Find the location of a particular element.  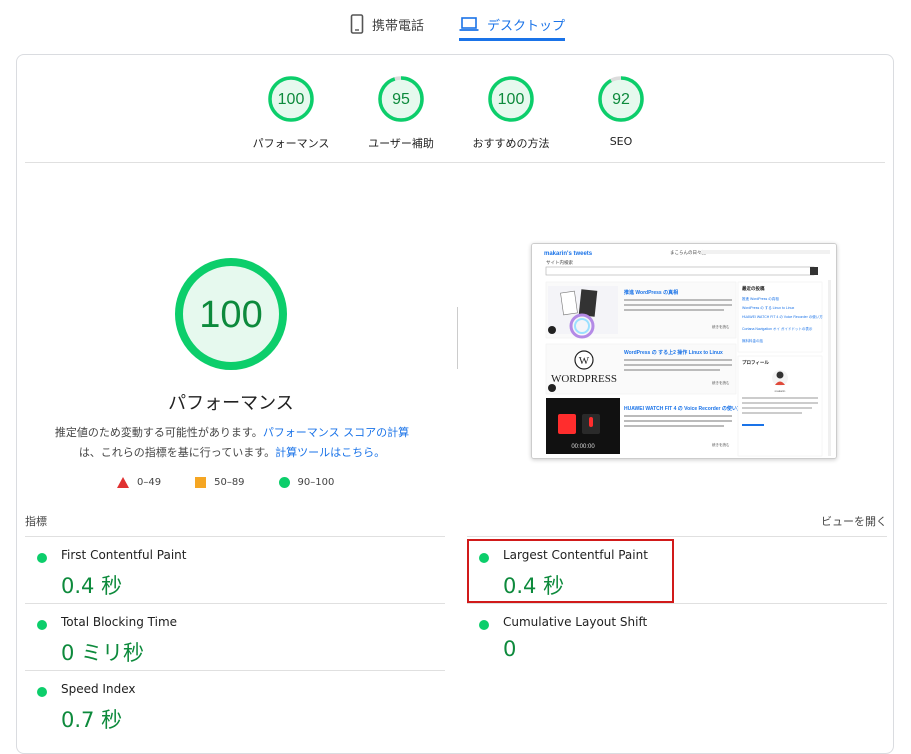

gauge-performance: 100 パフォーマンス is located at coordinates (291, 113).